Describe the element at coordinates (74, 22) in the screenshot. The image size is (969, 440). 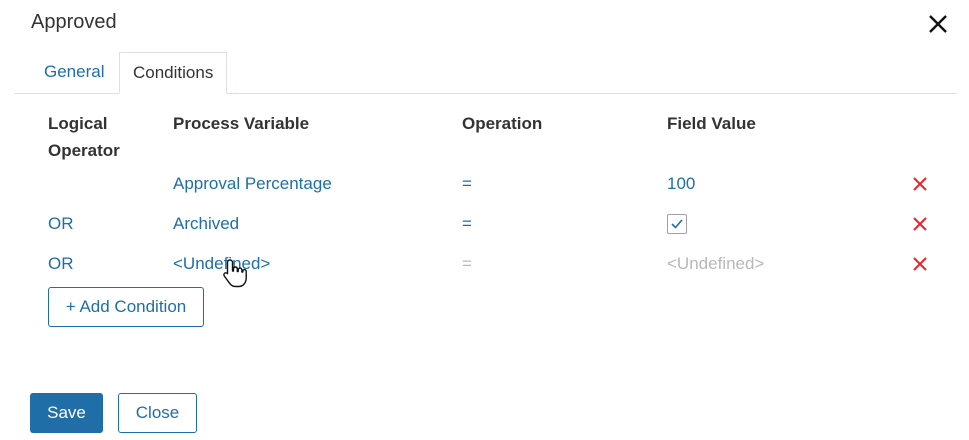
I see `dialog-title: Approved` at that location.